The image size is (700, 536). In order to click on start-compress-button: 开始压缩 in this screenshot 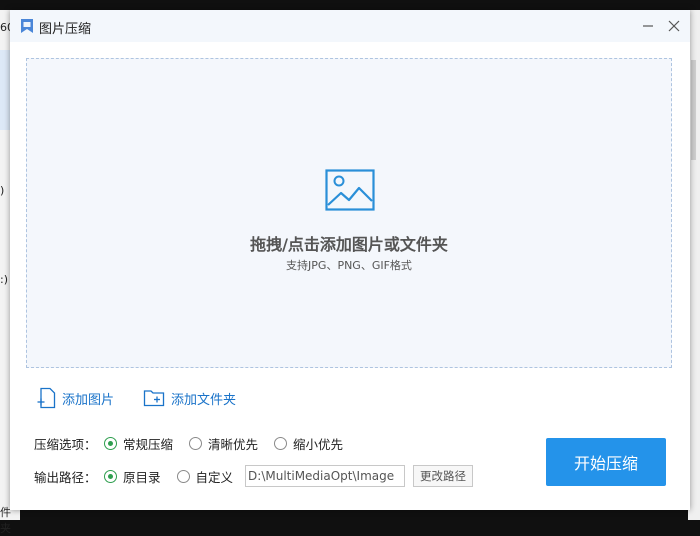, I will do `click(606, 462)`.